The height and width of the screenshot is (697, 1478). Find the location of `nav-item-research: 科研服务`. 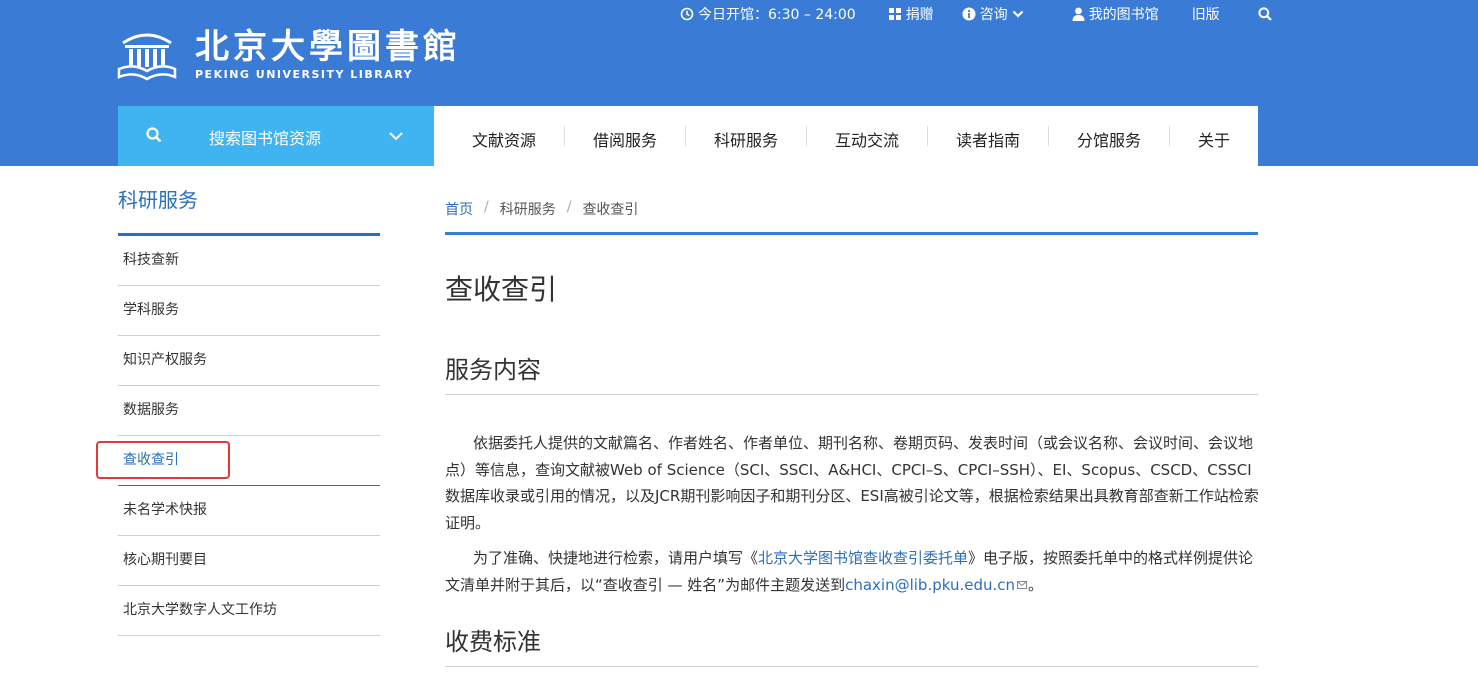

nav-item-research: 科研服务 is located at coordinates (746, 139).